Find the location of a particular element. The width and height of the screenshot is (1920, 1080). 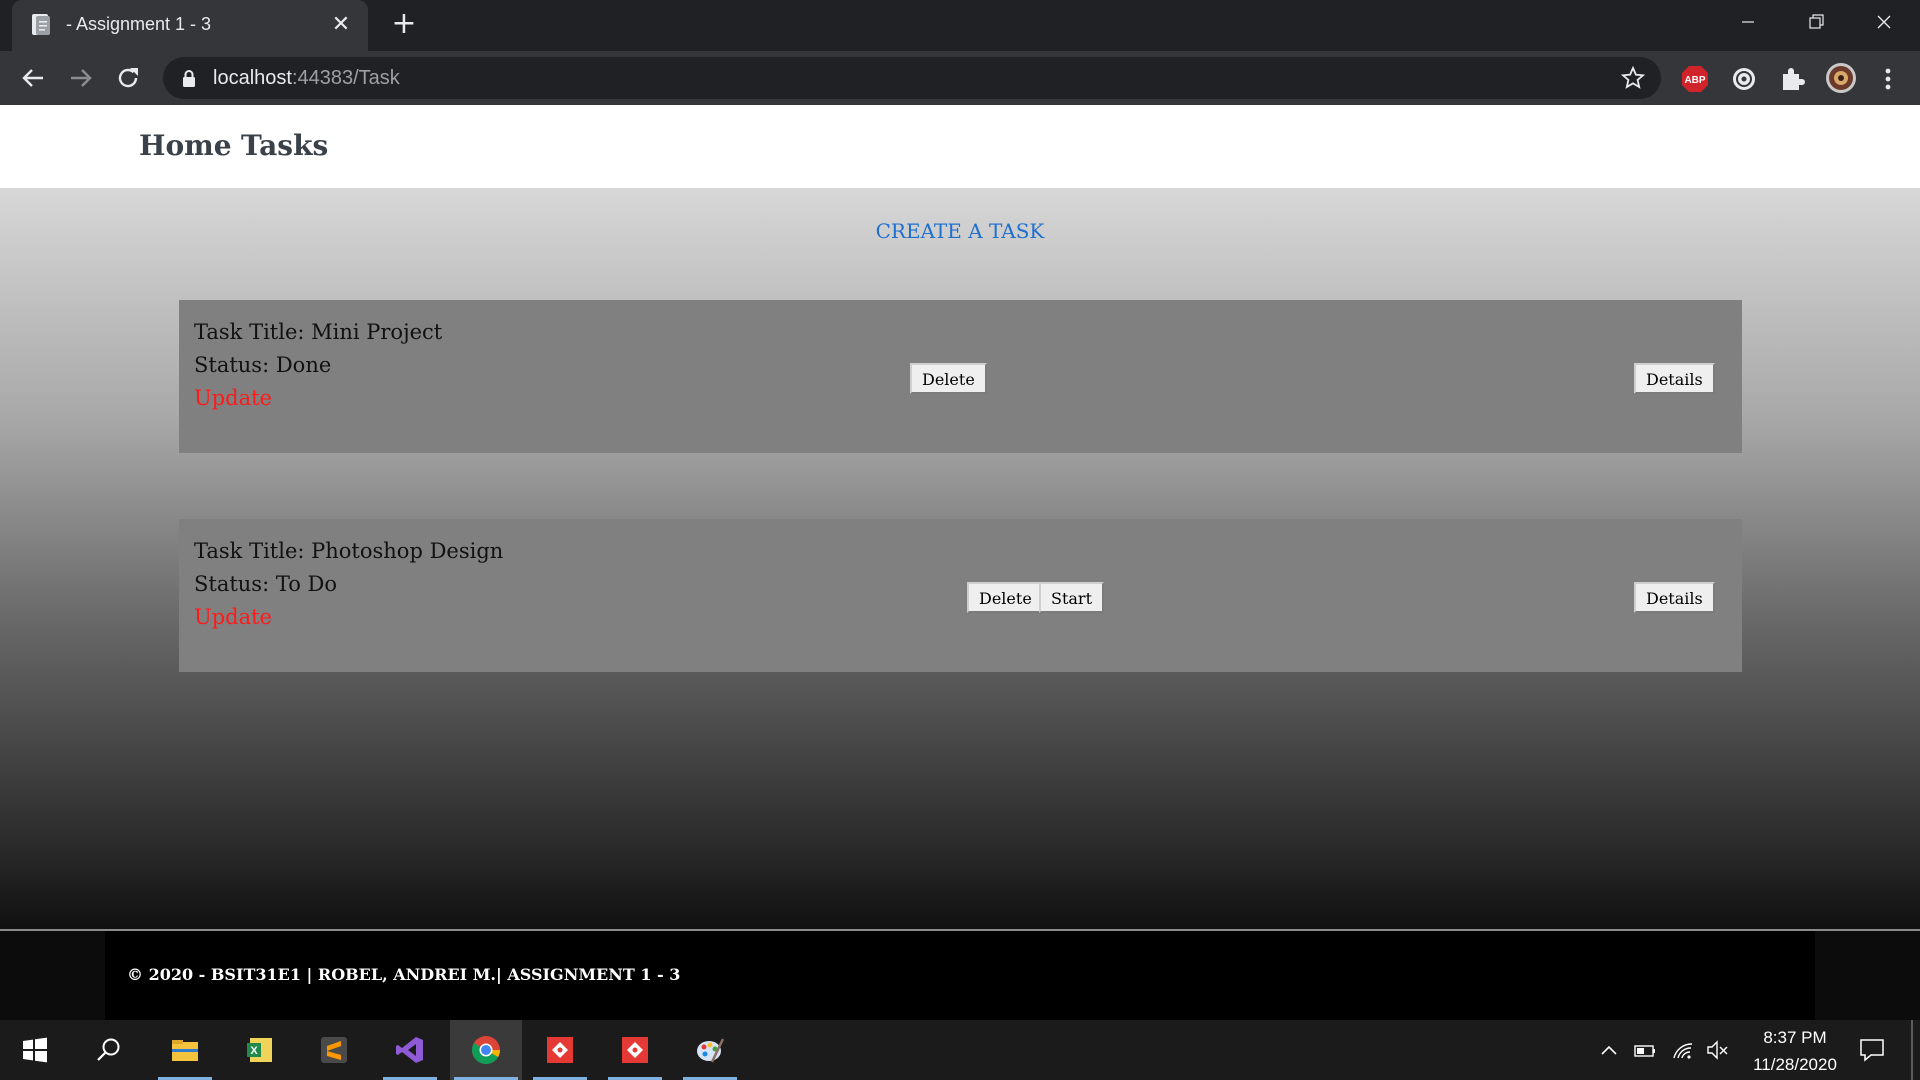

taskbar-clock: 8:37 PM 11/28/2020 is located at coordinates (1795, 1051).